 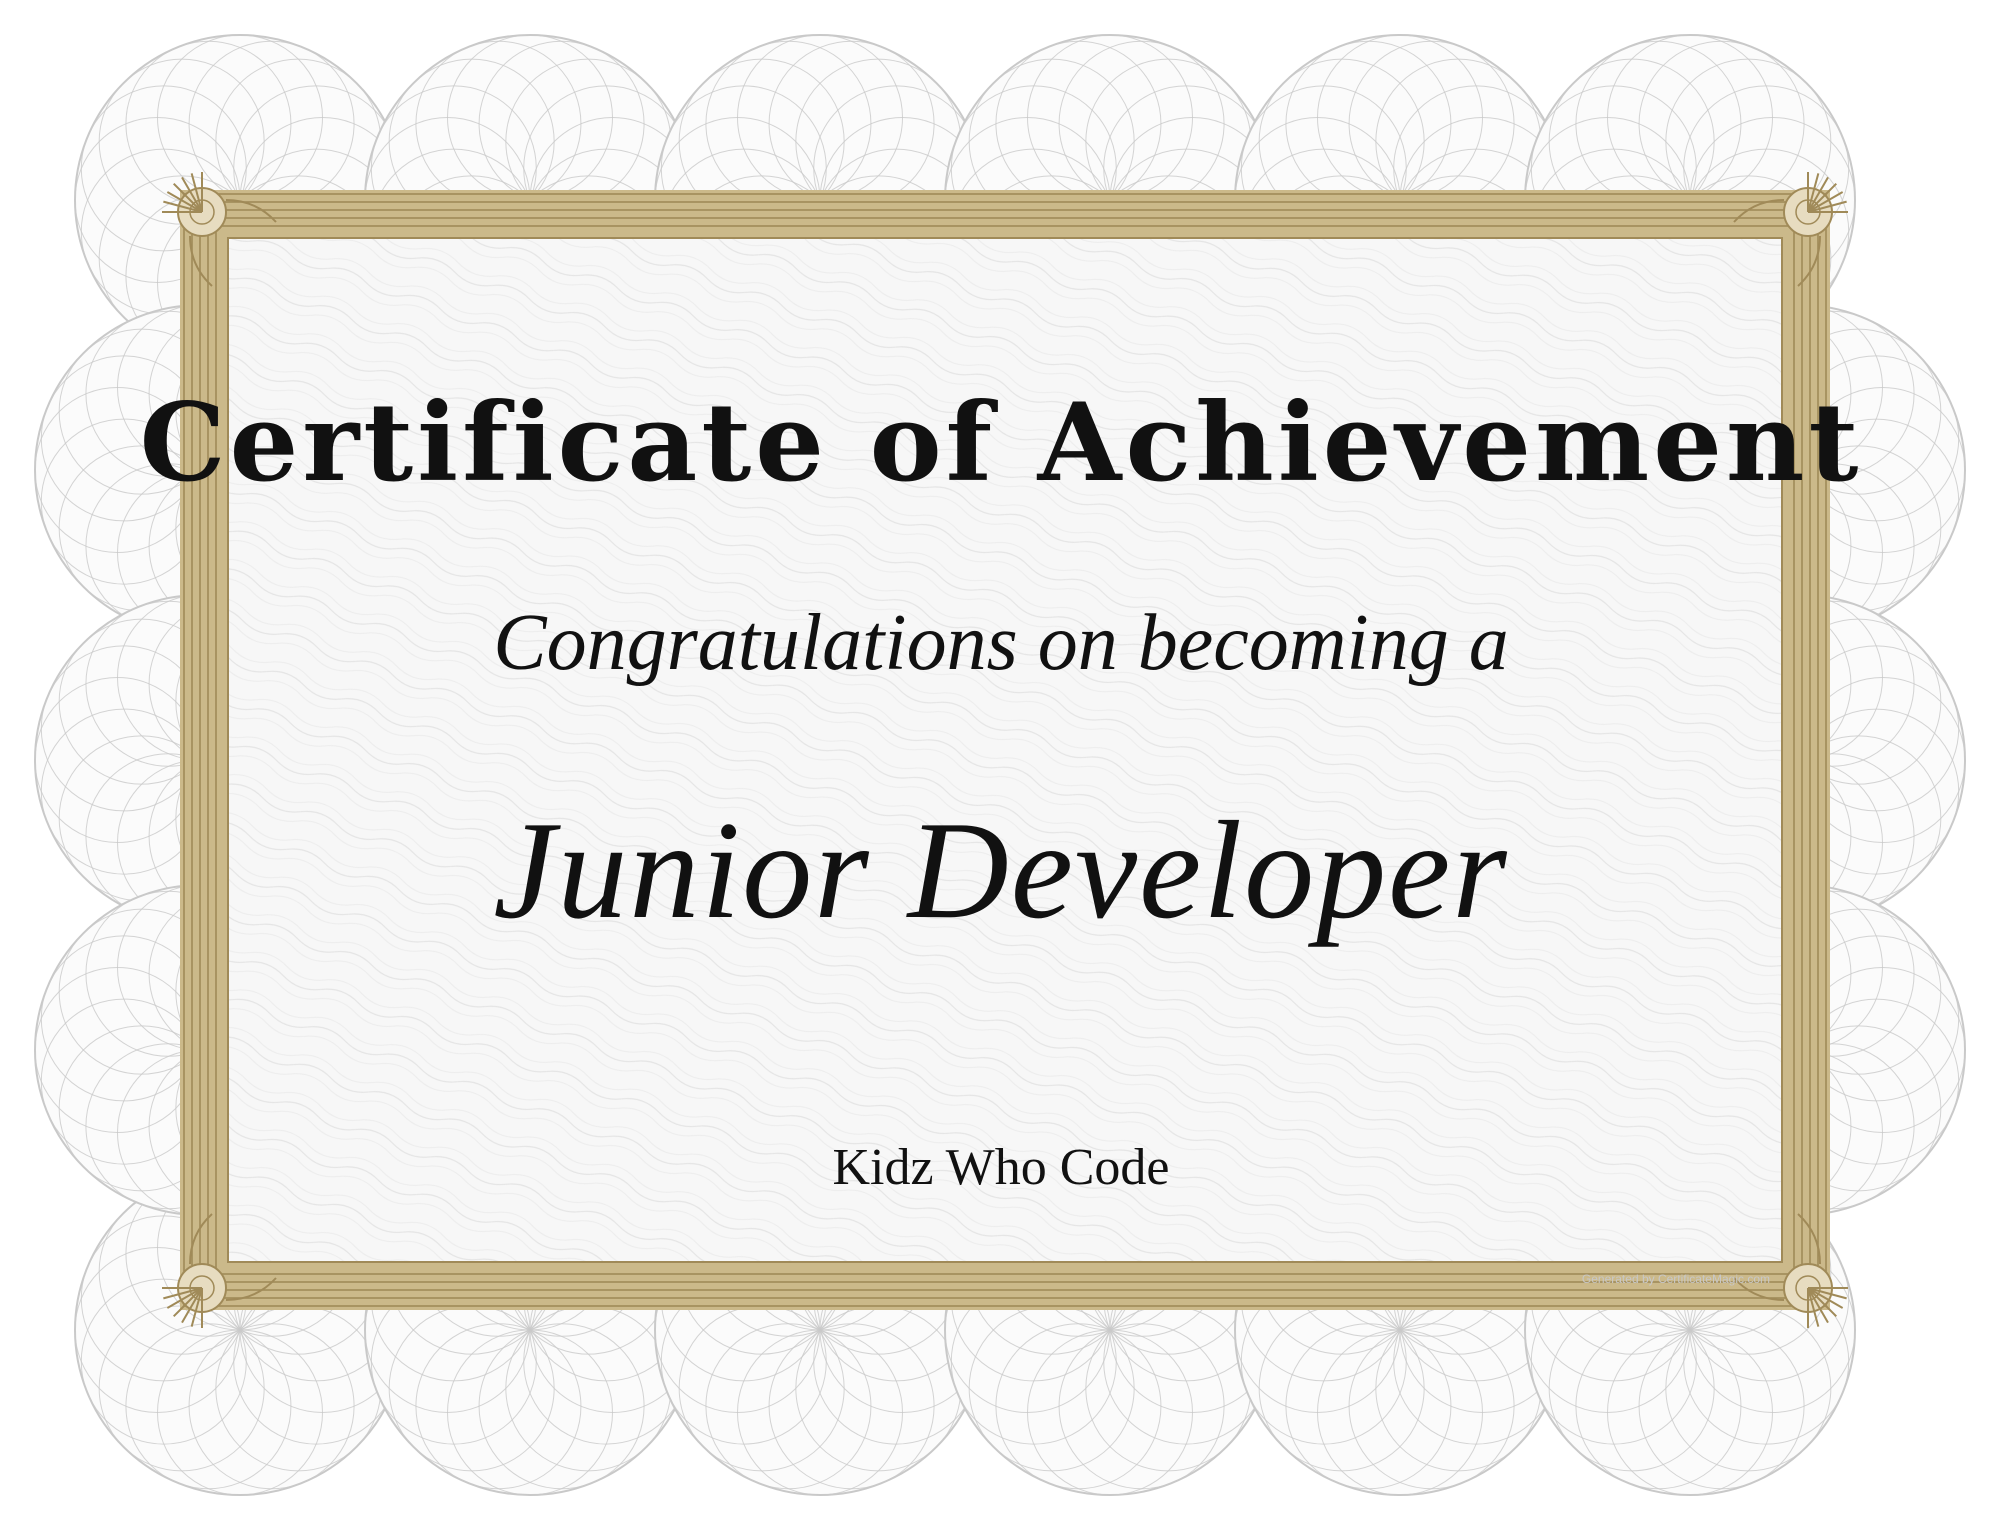 What do you see at coordinates (1001, 870) in the screenshot?
I see `award-name: Junior Developer` at bounding box center [1001, 870].